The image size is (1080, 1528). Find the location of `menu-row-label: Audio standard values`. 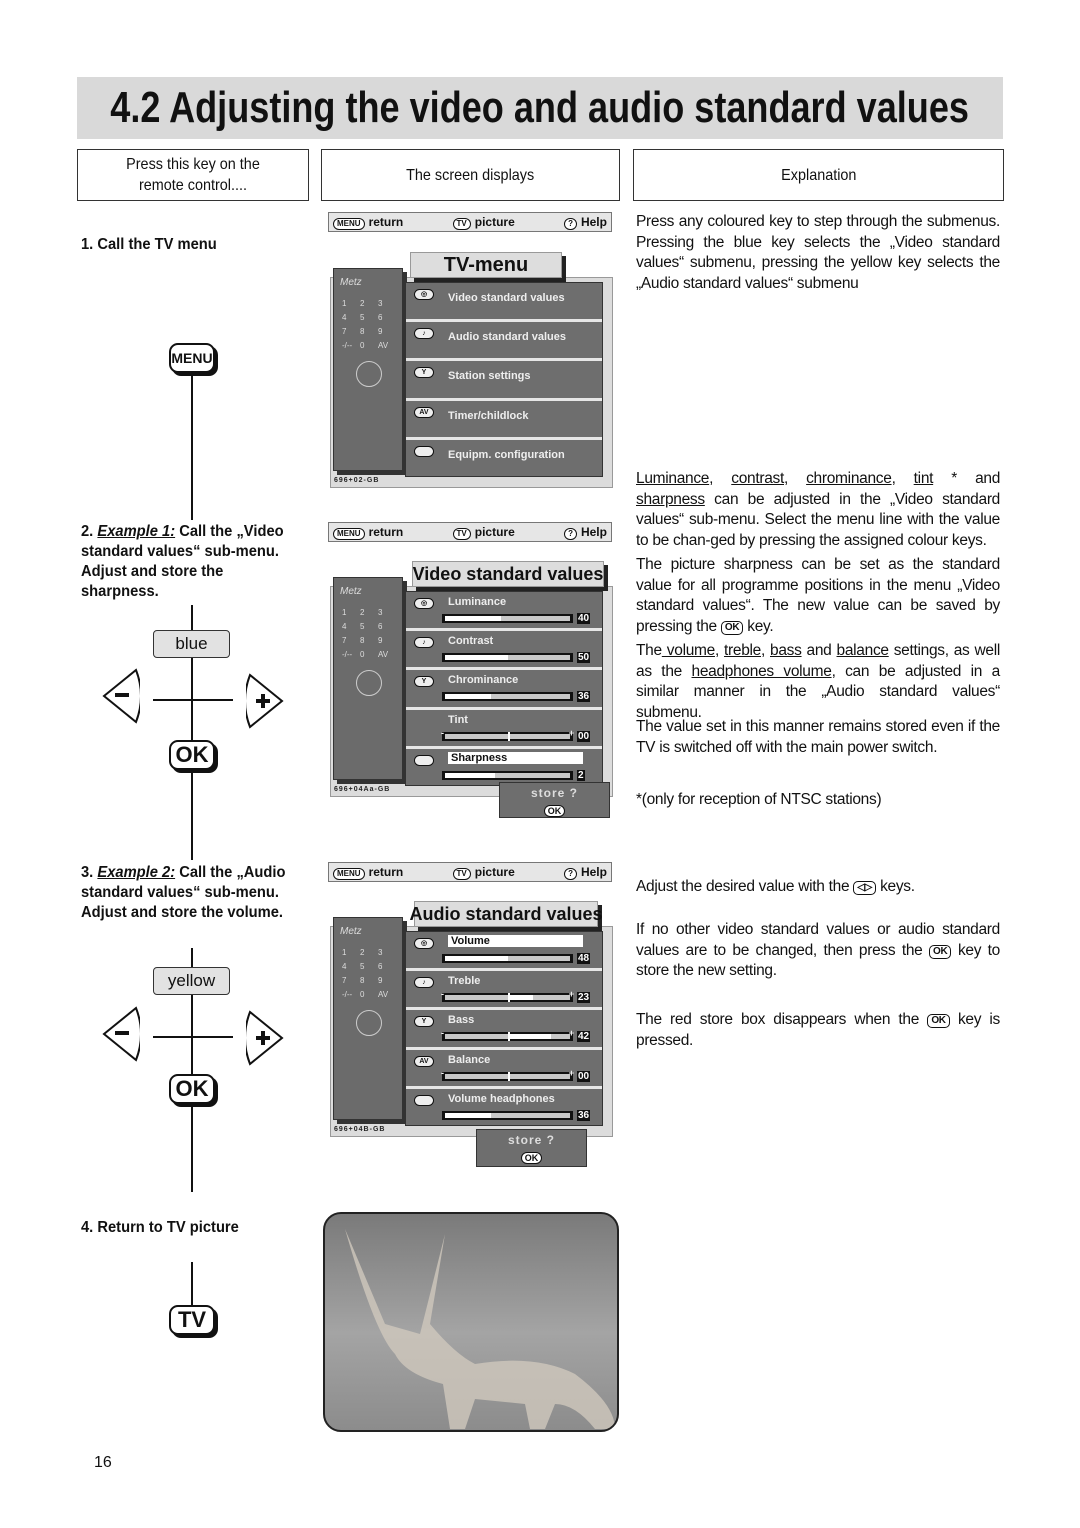

menu-row-label: Audio standard values is located at coordinates (507, 337).